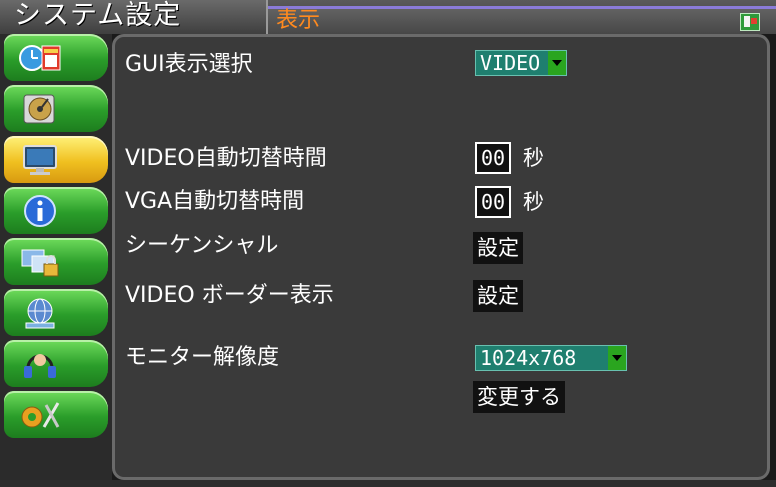 The width and height of the screenshot is (776, 487). What do you see at coordinates (519, 397) in the screenshot?
I see `apply-change-button: 変更する` at bounding box center [519, 397].